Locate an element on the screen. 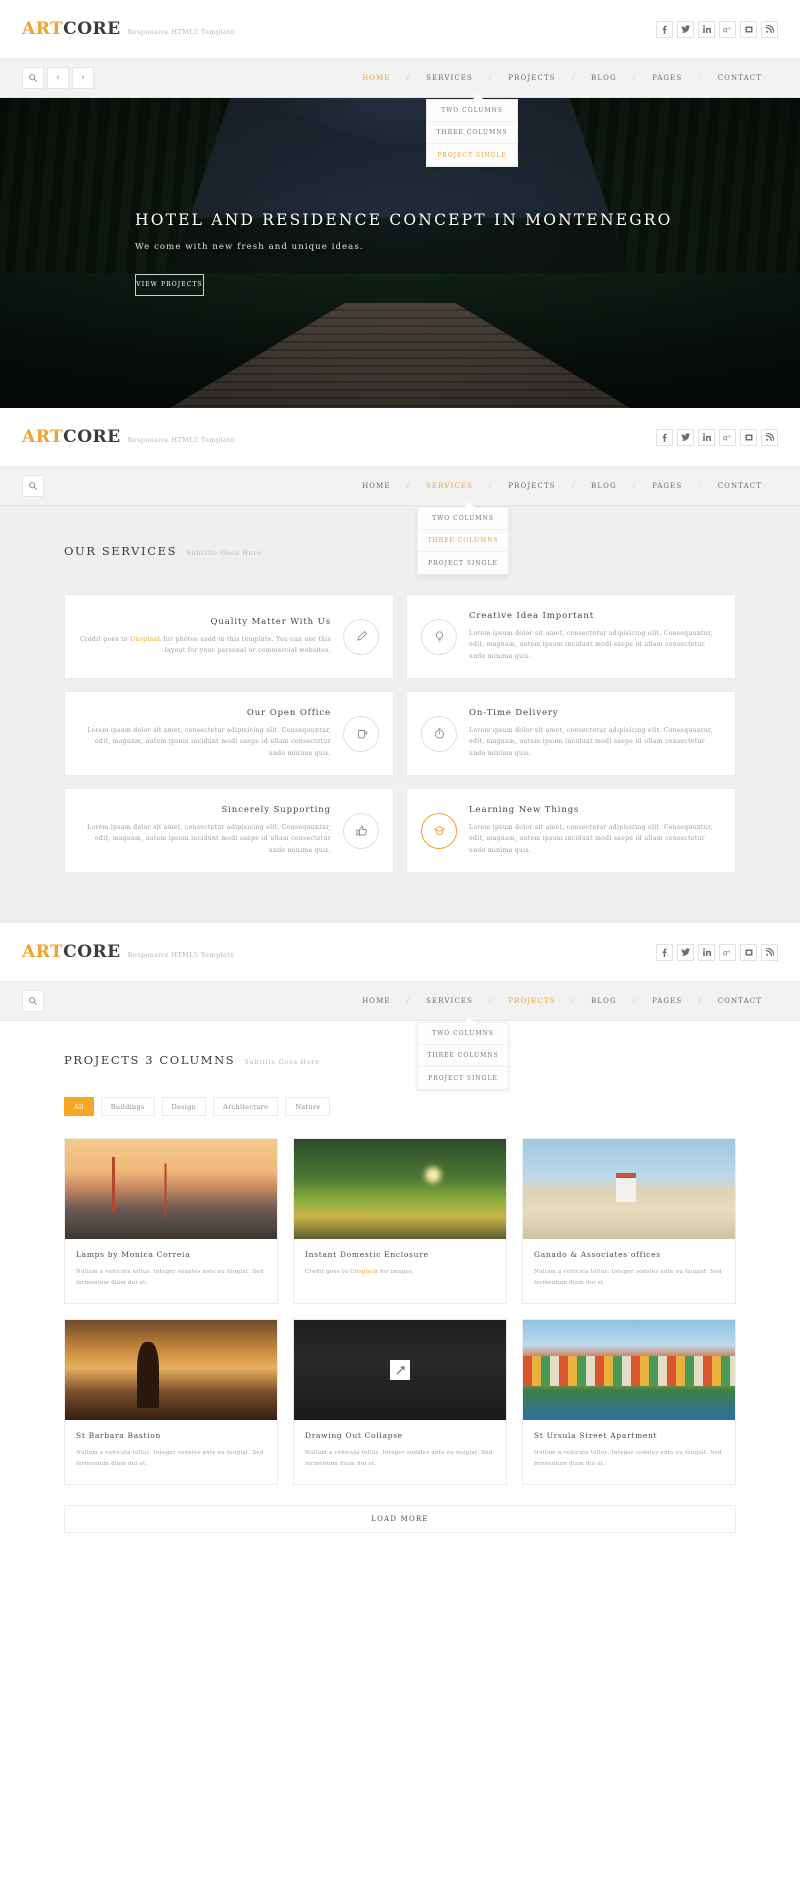 Image resolution: width=800 pixels, height=1880 pixels. chevron-right-icon: › is located at coordinates (83, 78).